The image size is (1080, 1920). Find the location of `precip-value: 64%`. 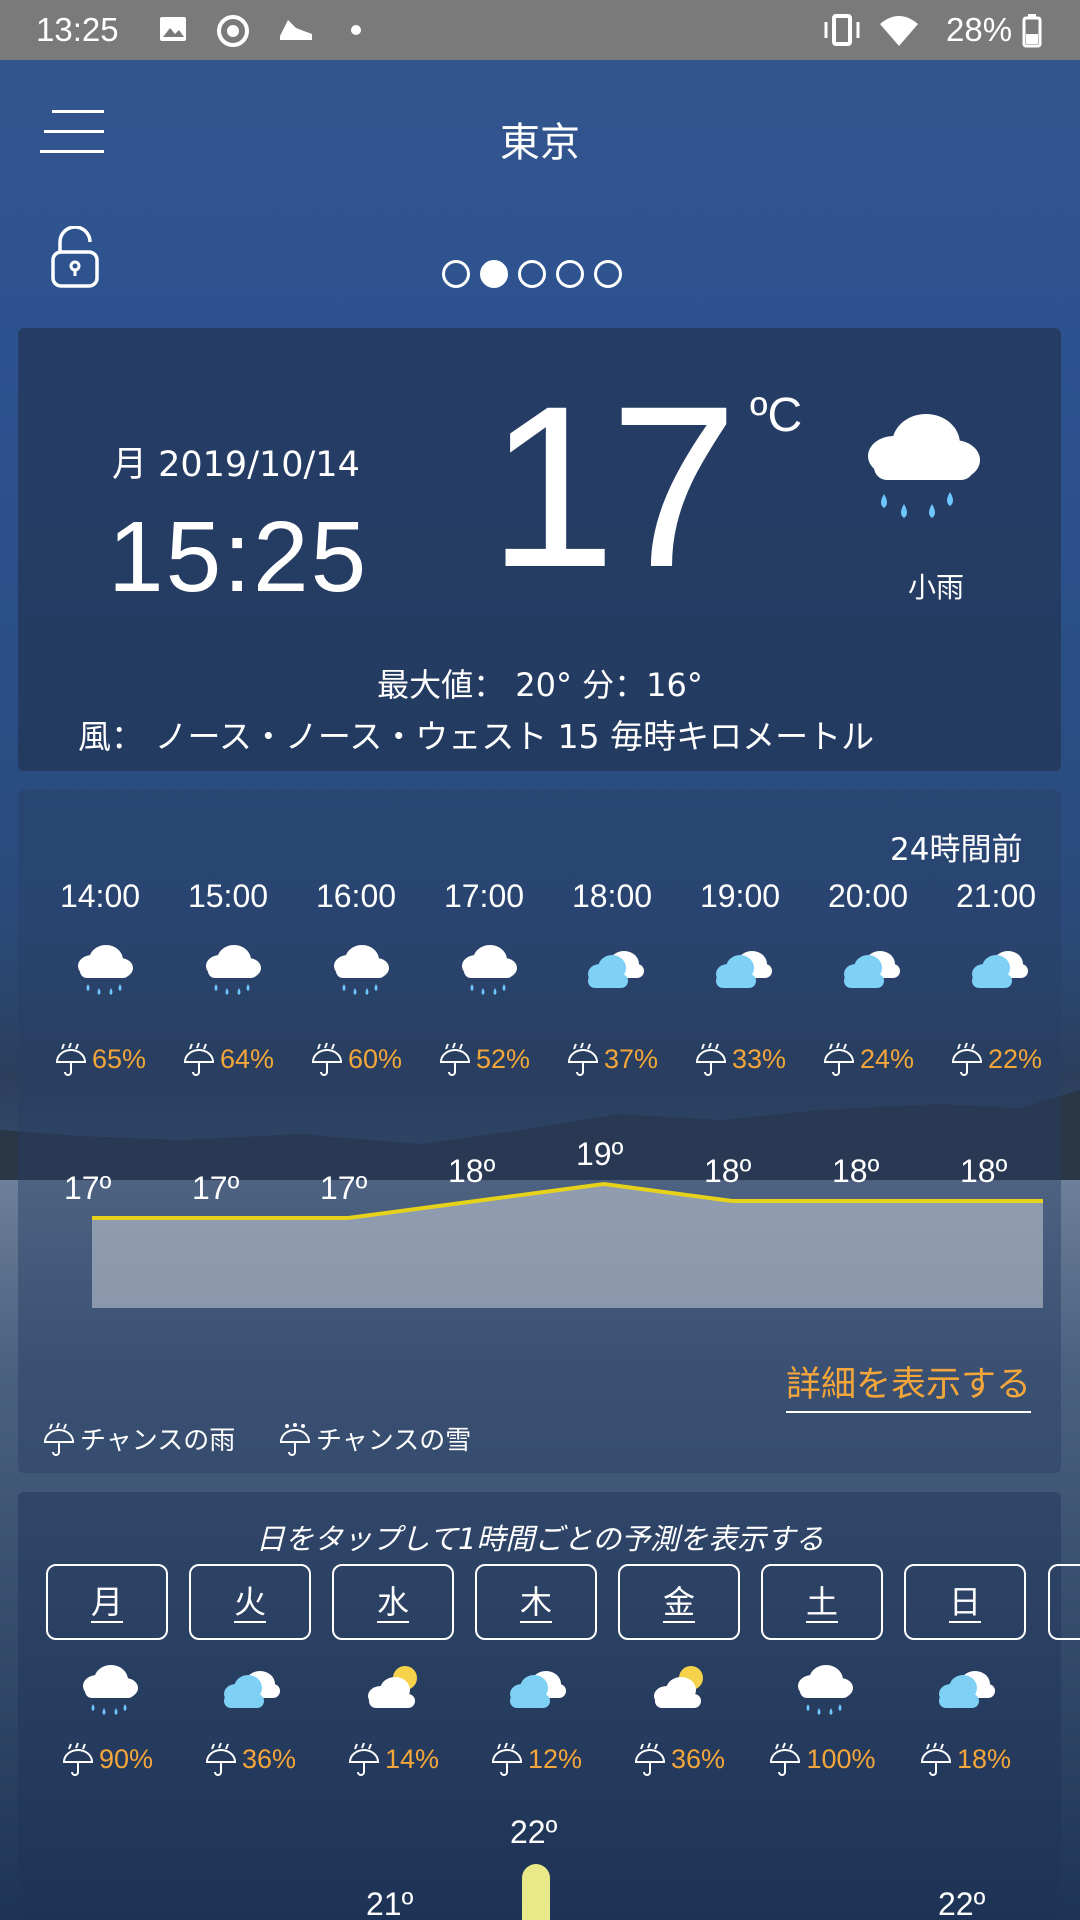

precip-value: 64% is located at coordinates (247, 1058).